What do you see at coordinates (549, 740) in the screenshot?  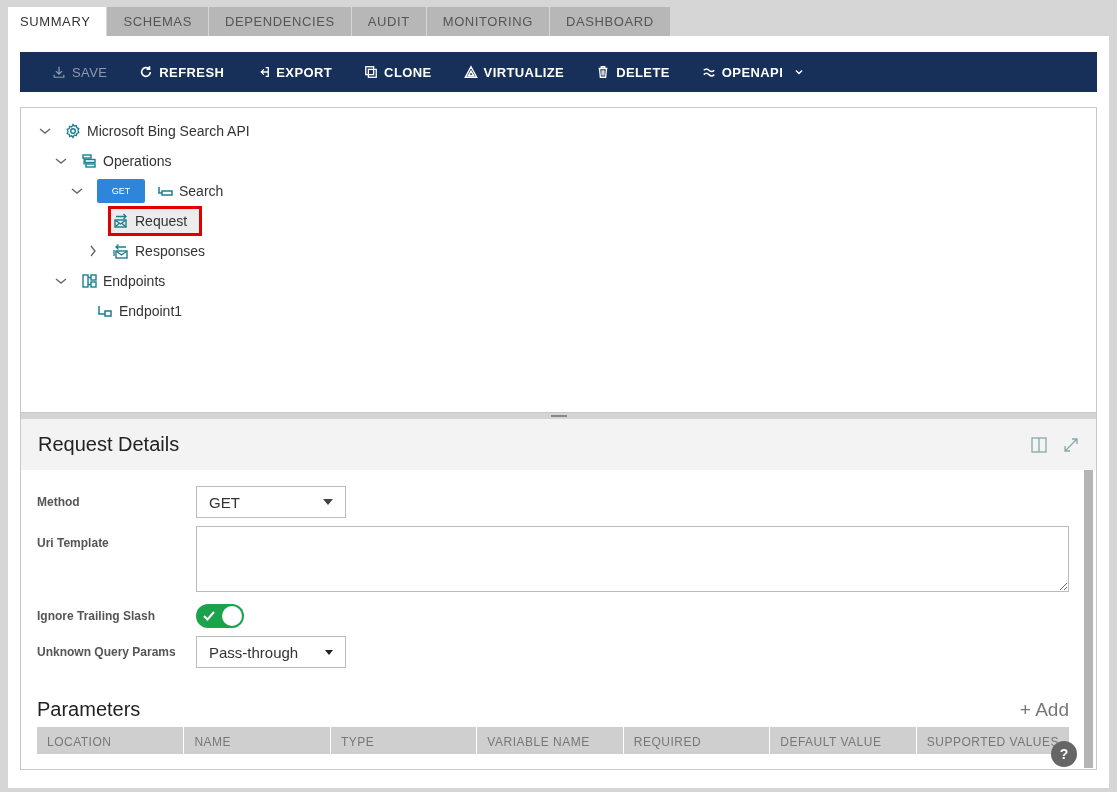 I see `column-header: VARIABLE NAME` at bounding box center [549, 740].